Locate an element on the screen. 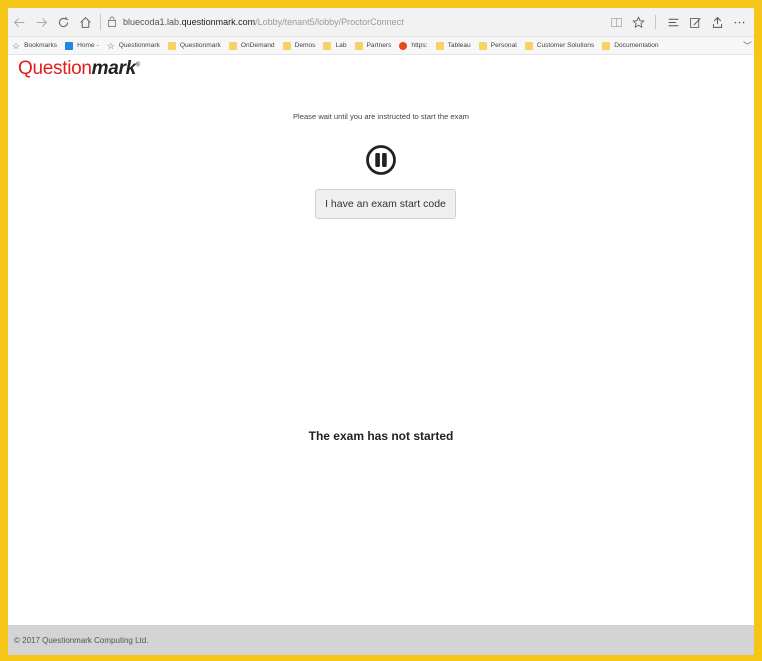 This screenshot has width=762, height=661. bookmark-item: OnDemand is located at coordinates (251, 45).